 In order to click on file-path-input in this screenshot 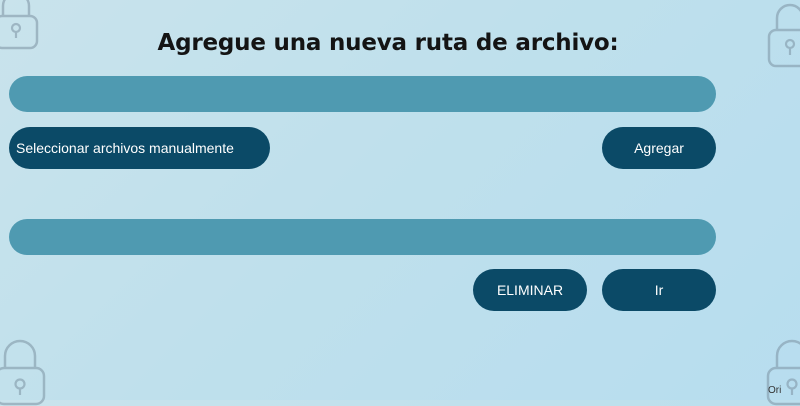, I will do `click(362, 94)`.